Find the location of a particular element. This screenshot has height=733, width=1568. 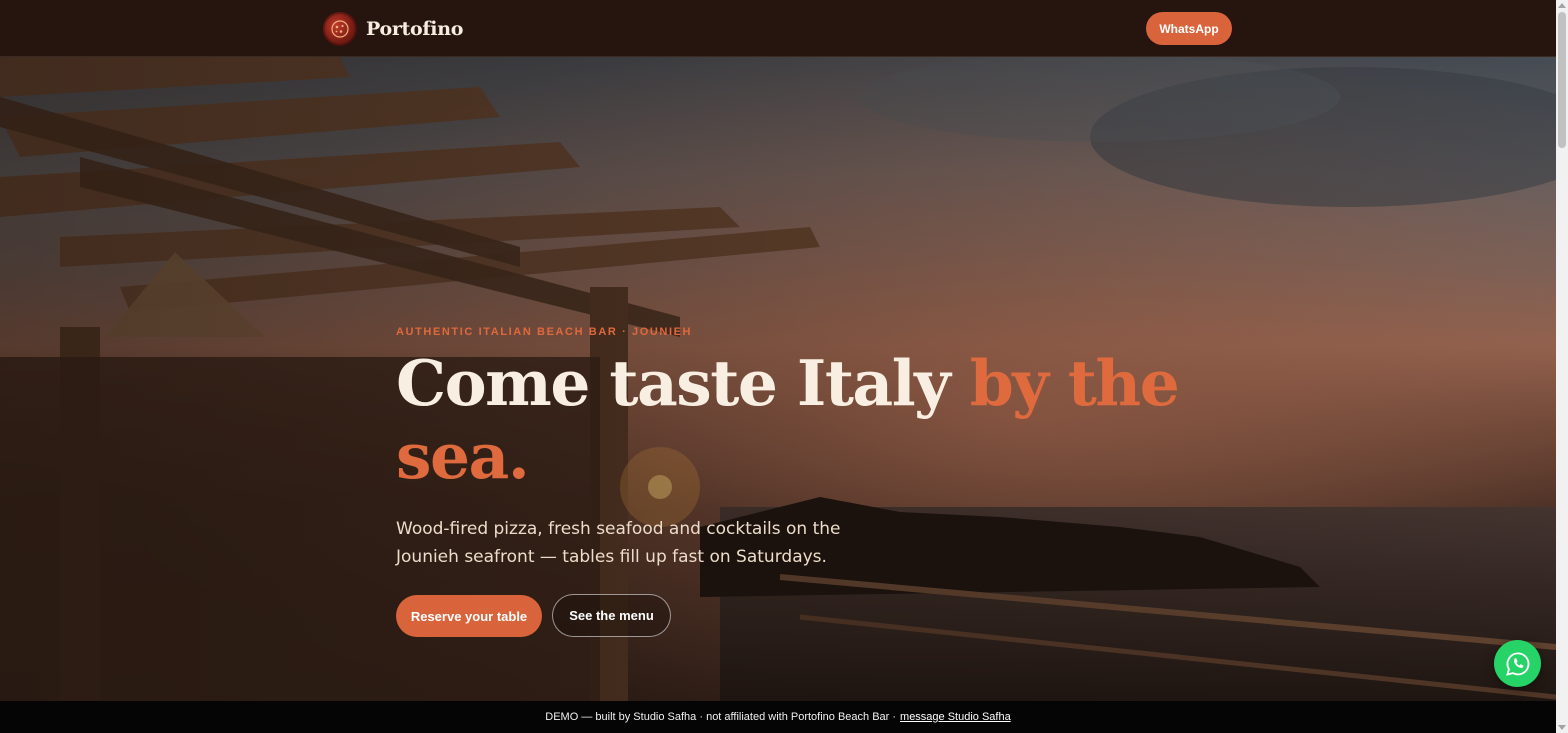

whatsapp-floating-button is located at coordinates (1517, 663).